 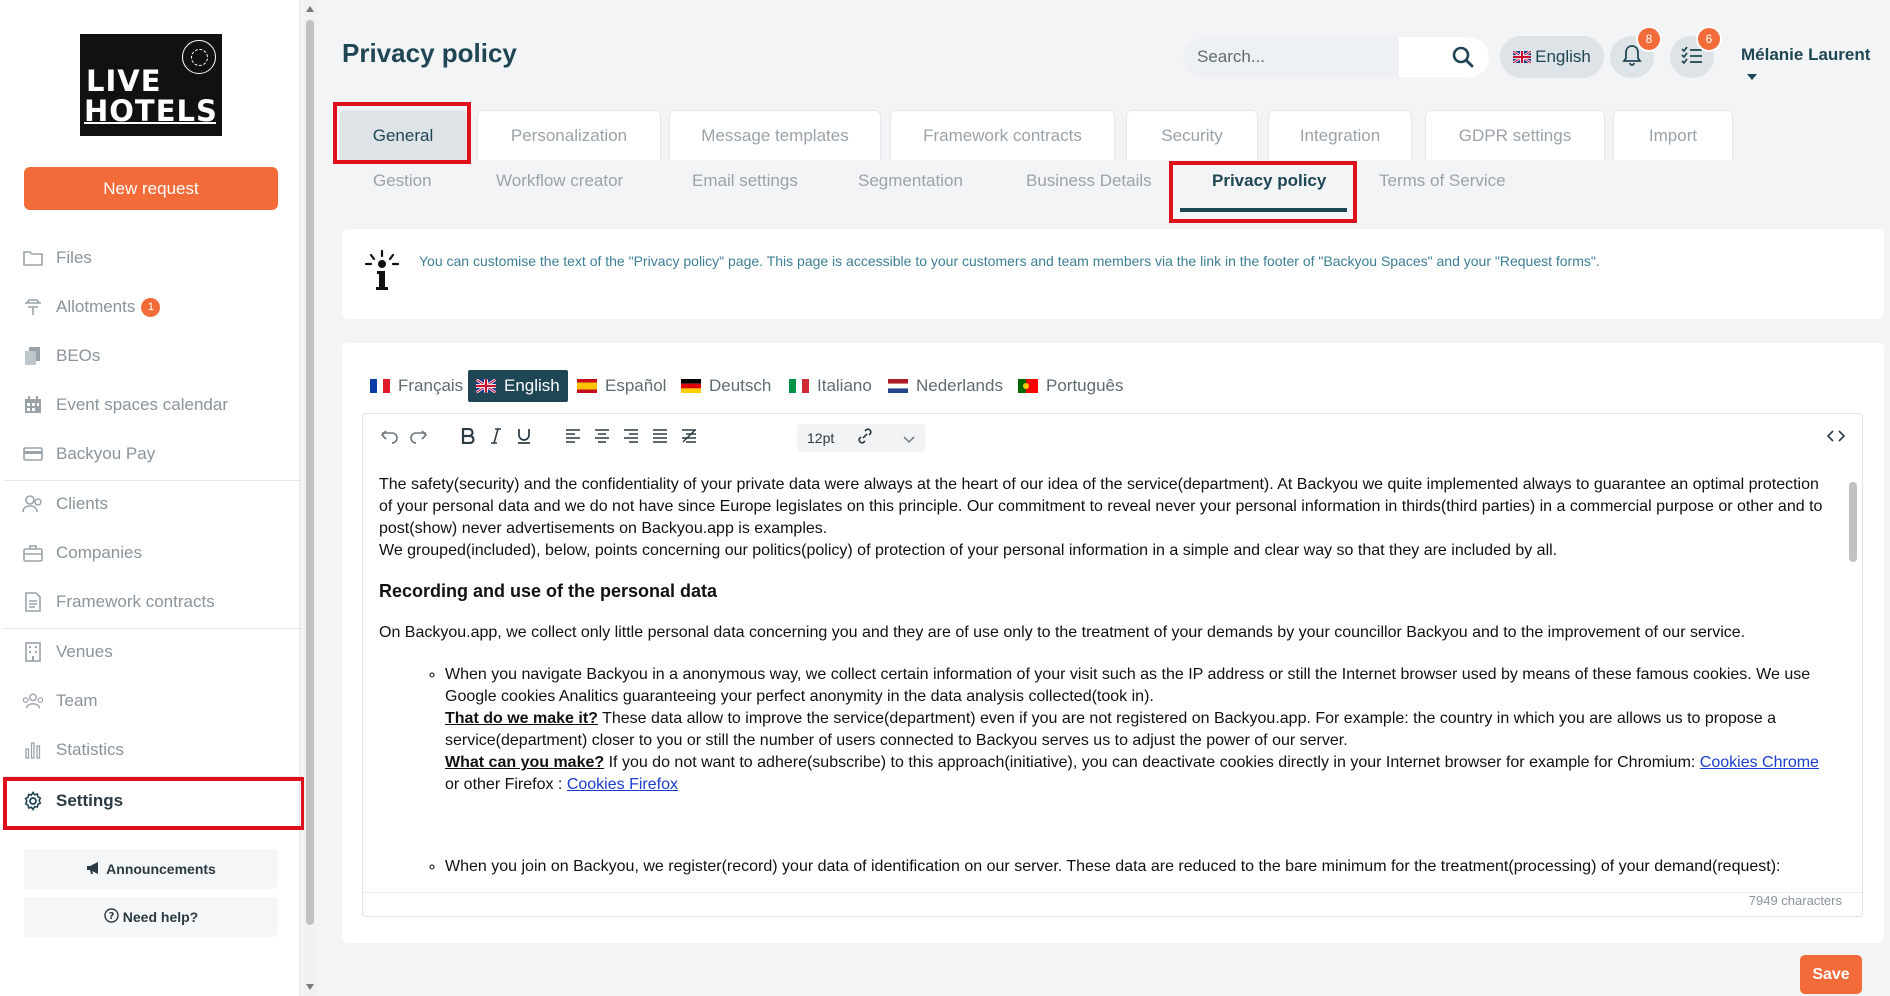 What do you see at coordinates (33, 258) in the screenshot?
I see `folder-icon` at bounding box center [33, 258].